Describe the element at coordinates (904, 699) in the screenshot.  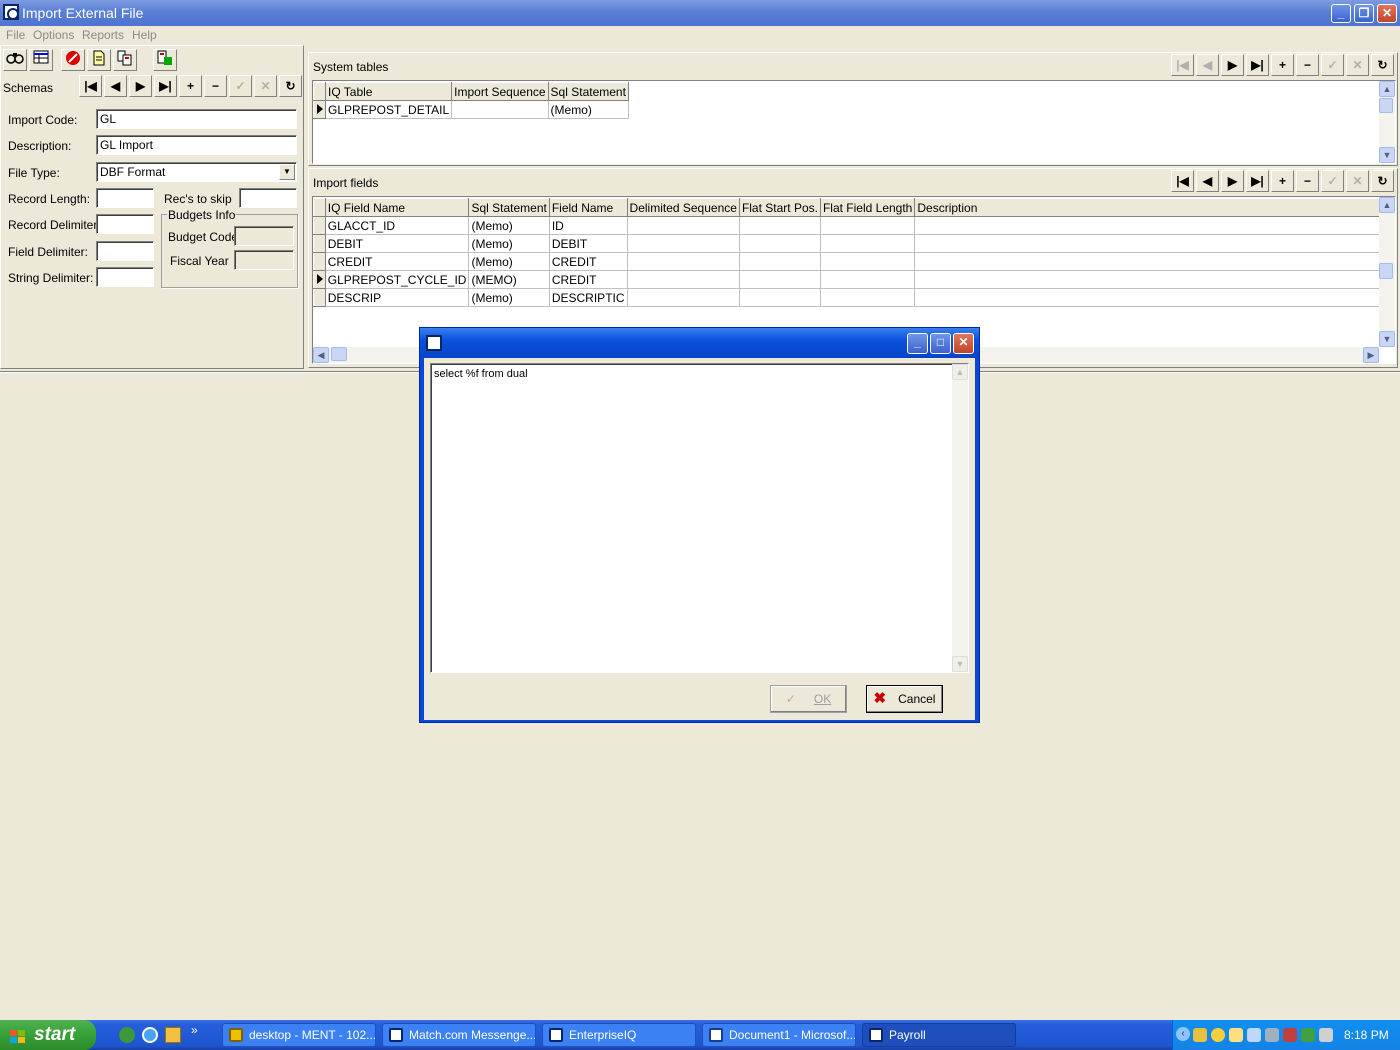
I see `cancel-button: ✖ Cancel` at that location.